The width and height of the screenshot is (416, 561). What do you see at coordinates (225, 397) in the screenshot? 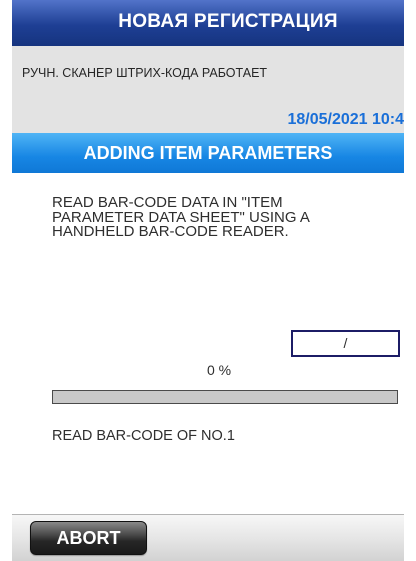
I see `progress-bar` at bounding box center [225, 397].